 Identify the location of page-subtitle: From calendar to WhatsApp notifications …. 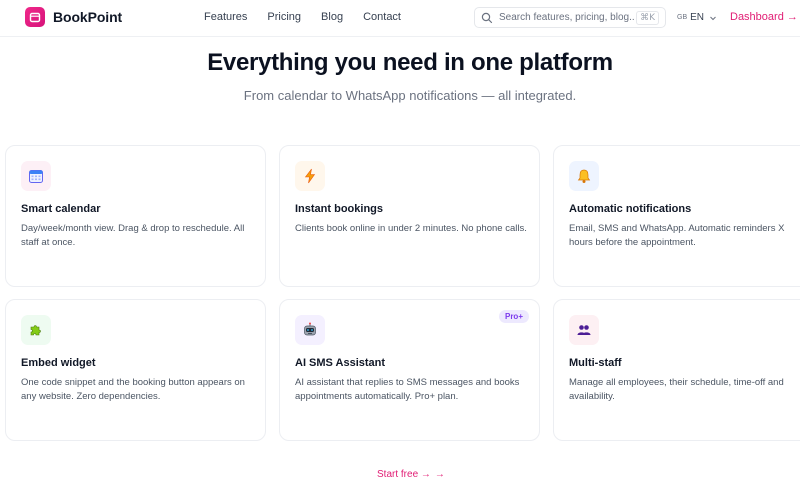
(410, 95).